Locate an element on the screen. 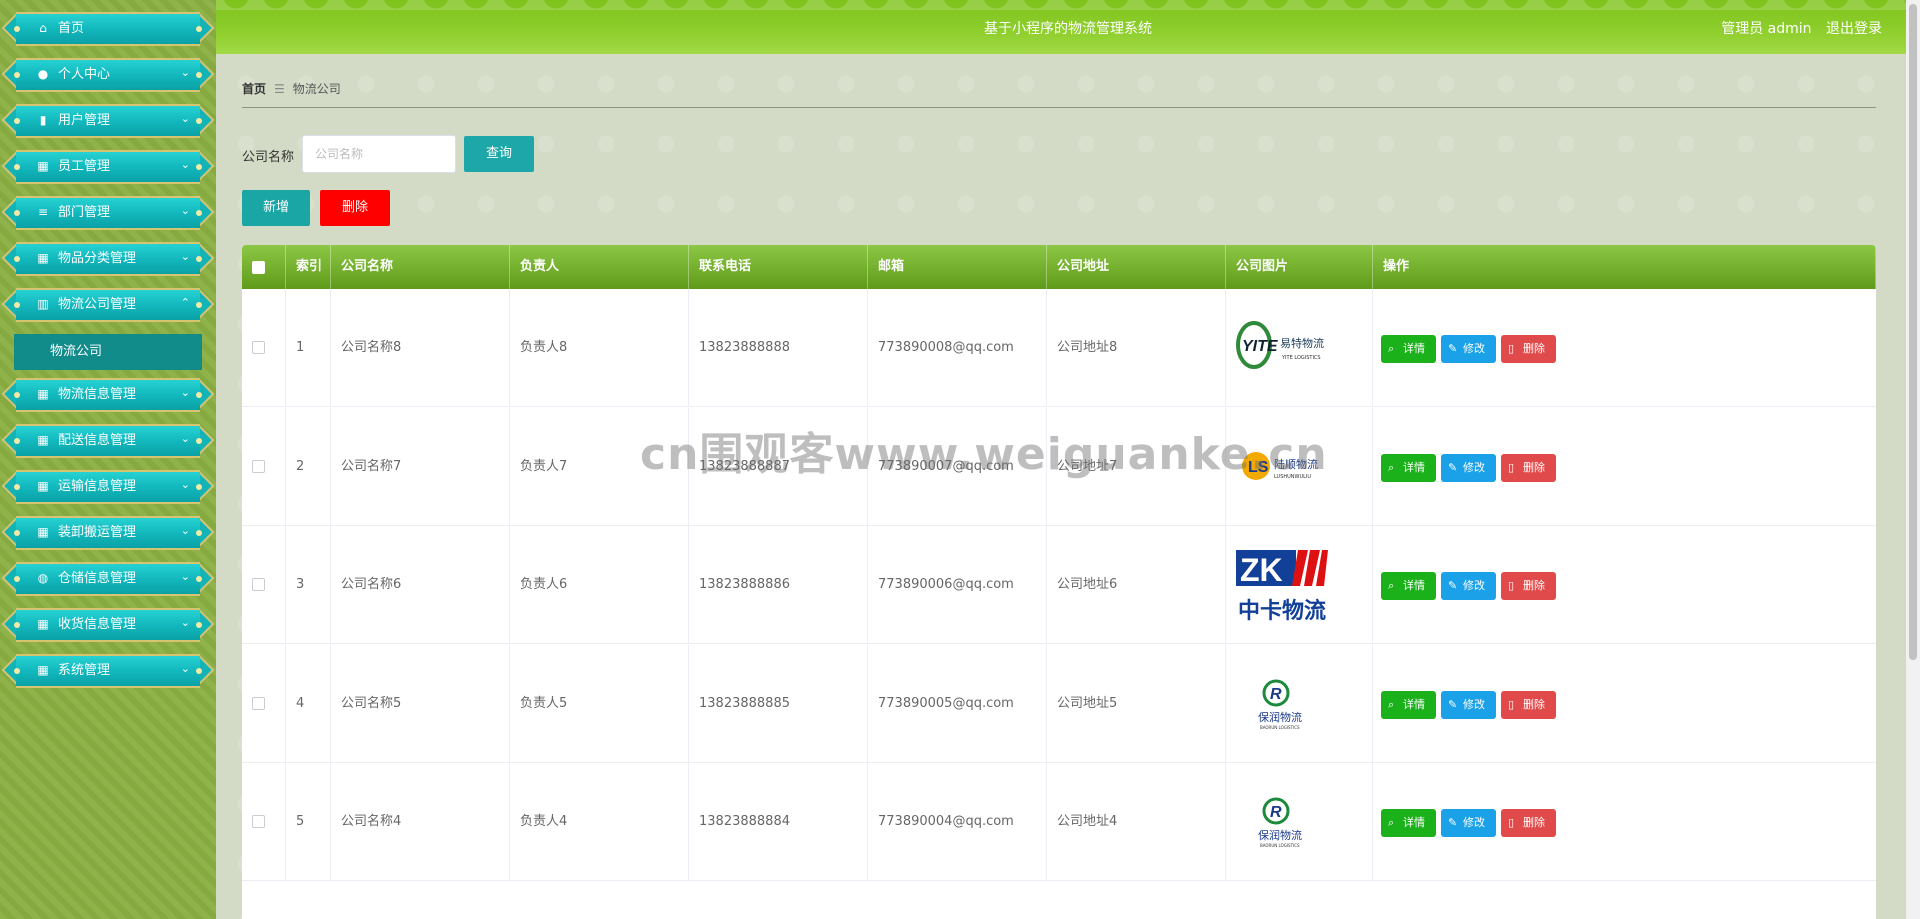 This screenshot has width=1920, height=919. row-select-cell is located at coordinates (264, 585).